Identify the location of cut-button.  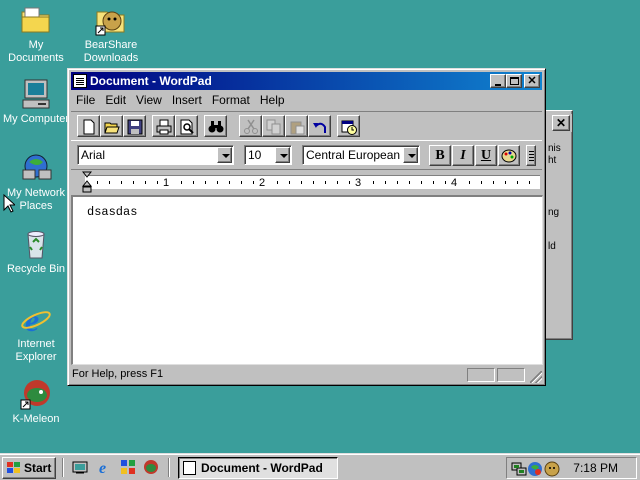
(250, 126).